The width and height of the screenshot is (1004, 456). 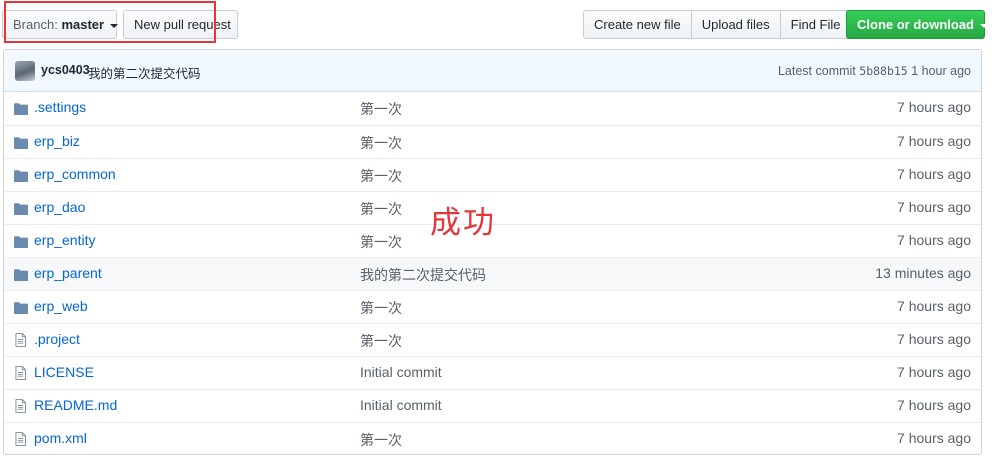 I want to click on success-annotation: 成功, so click(x=463, y=223).